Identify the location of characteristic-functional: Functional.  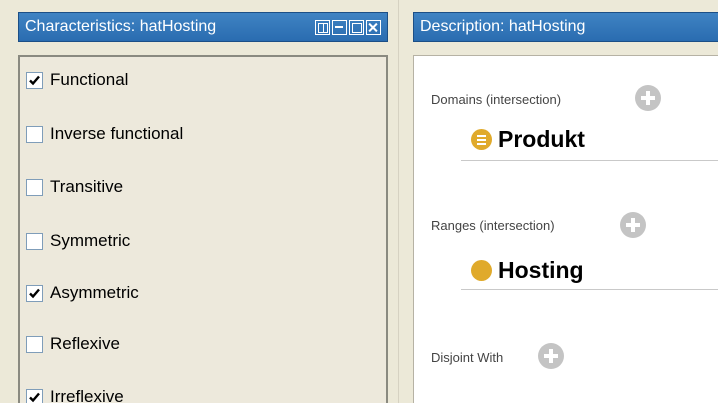
(77, 80).